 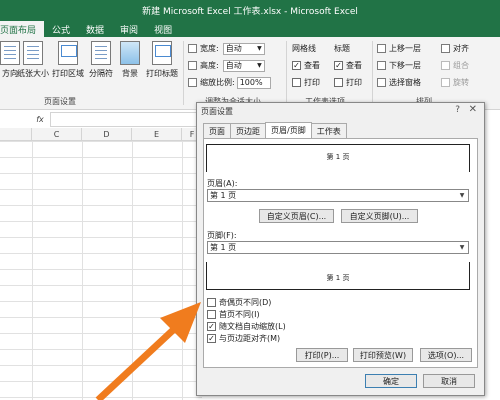 What do you see at coordinates (338, 195) in the screenshot?
I see `header-select: 第 1 页 ▼` at bounding box center [338, 195].